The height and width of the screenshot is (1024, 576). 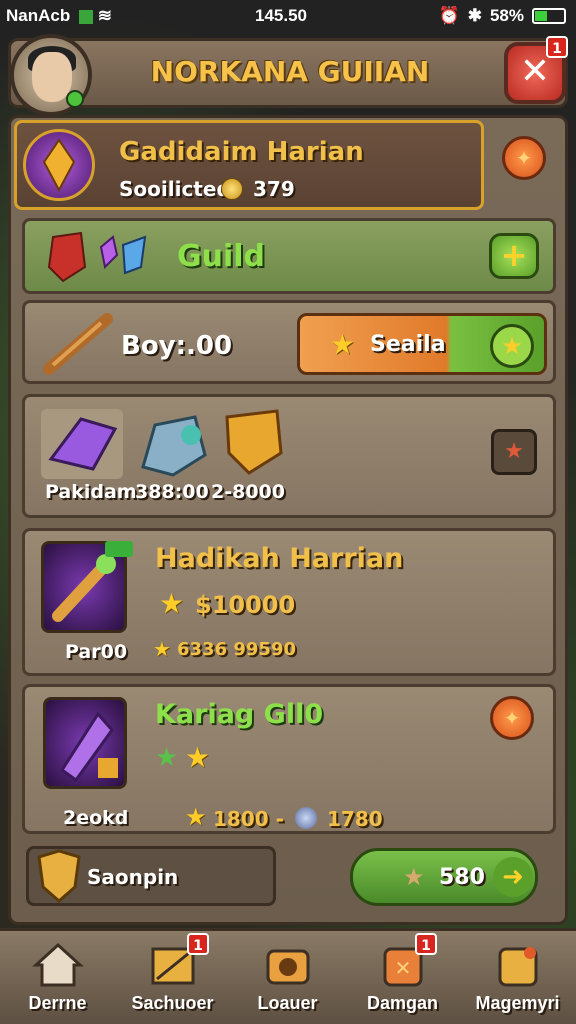 I want to click on daily-info-button: ✦, so click(x=524, y=158).